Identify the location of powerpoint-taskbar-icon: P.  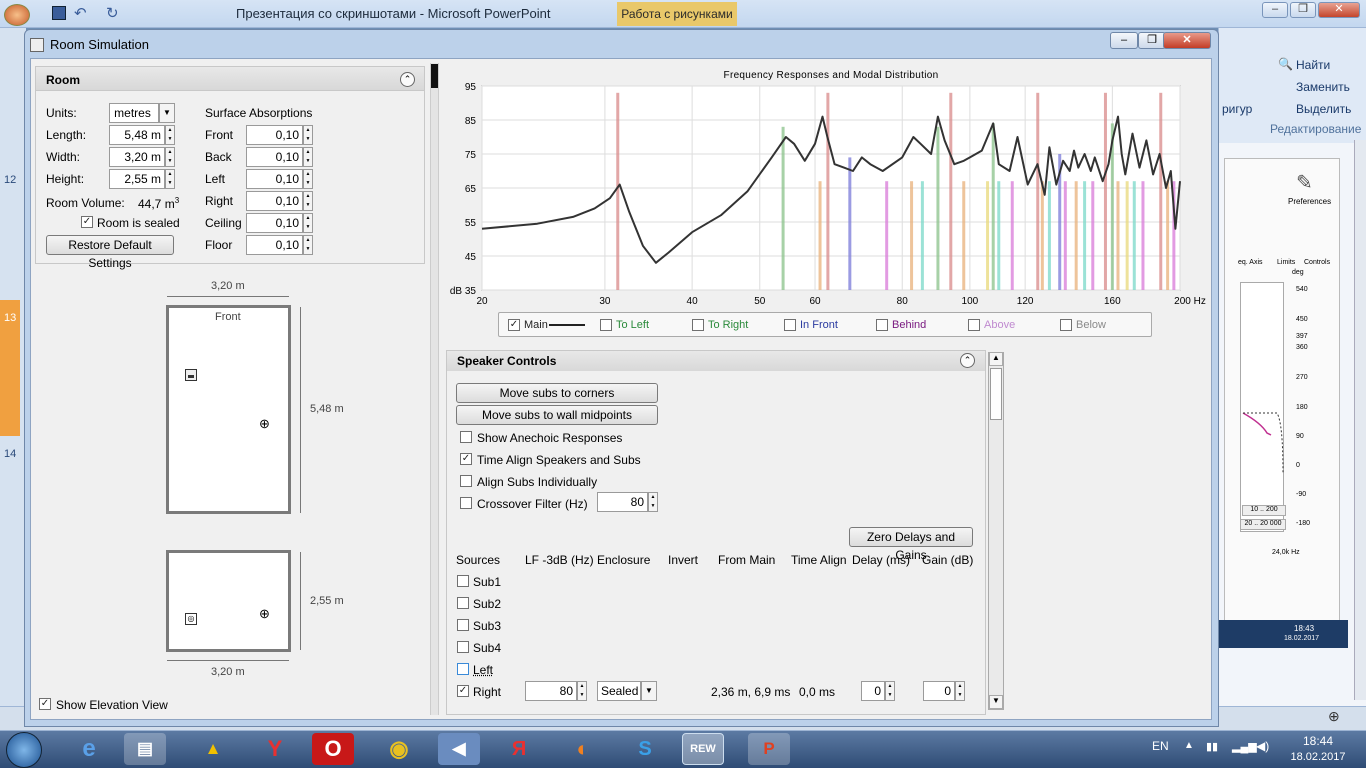
(769, 749).